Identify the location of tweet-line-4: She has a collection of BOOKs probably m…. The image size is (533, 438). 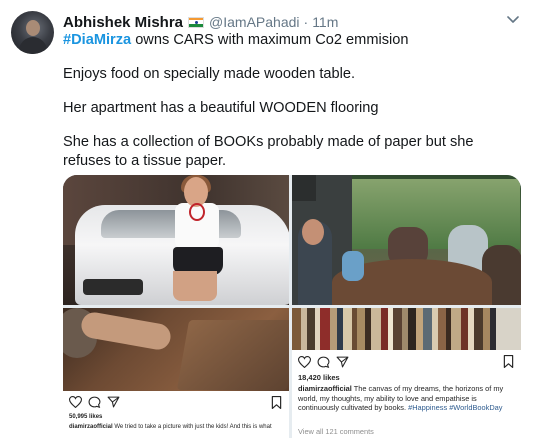
(268, 151).